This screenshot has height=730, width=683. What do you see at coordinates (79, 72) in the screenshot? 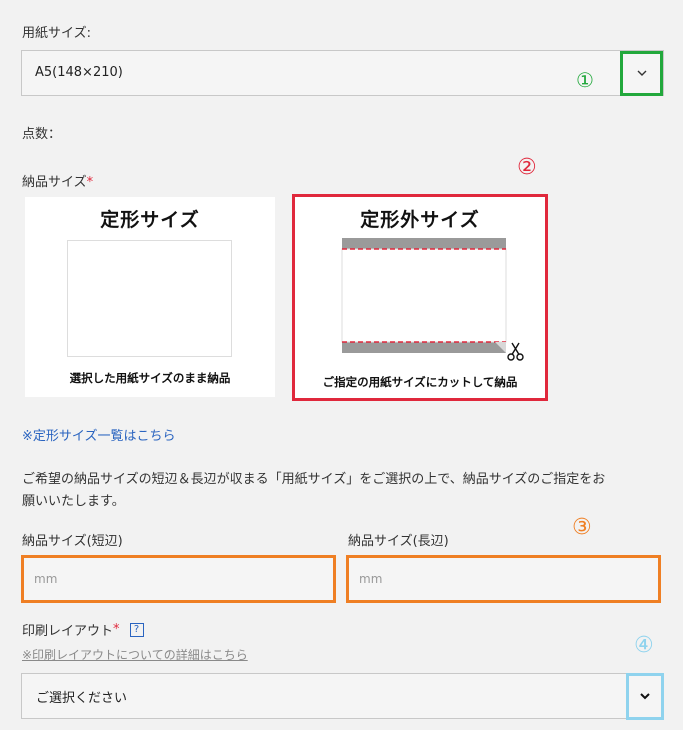
I see `paper-size-value: A5(148×210)` at bounding box center [79, 72].